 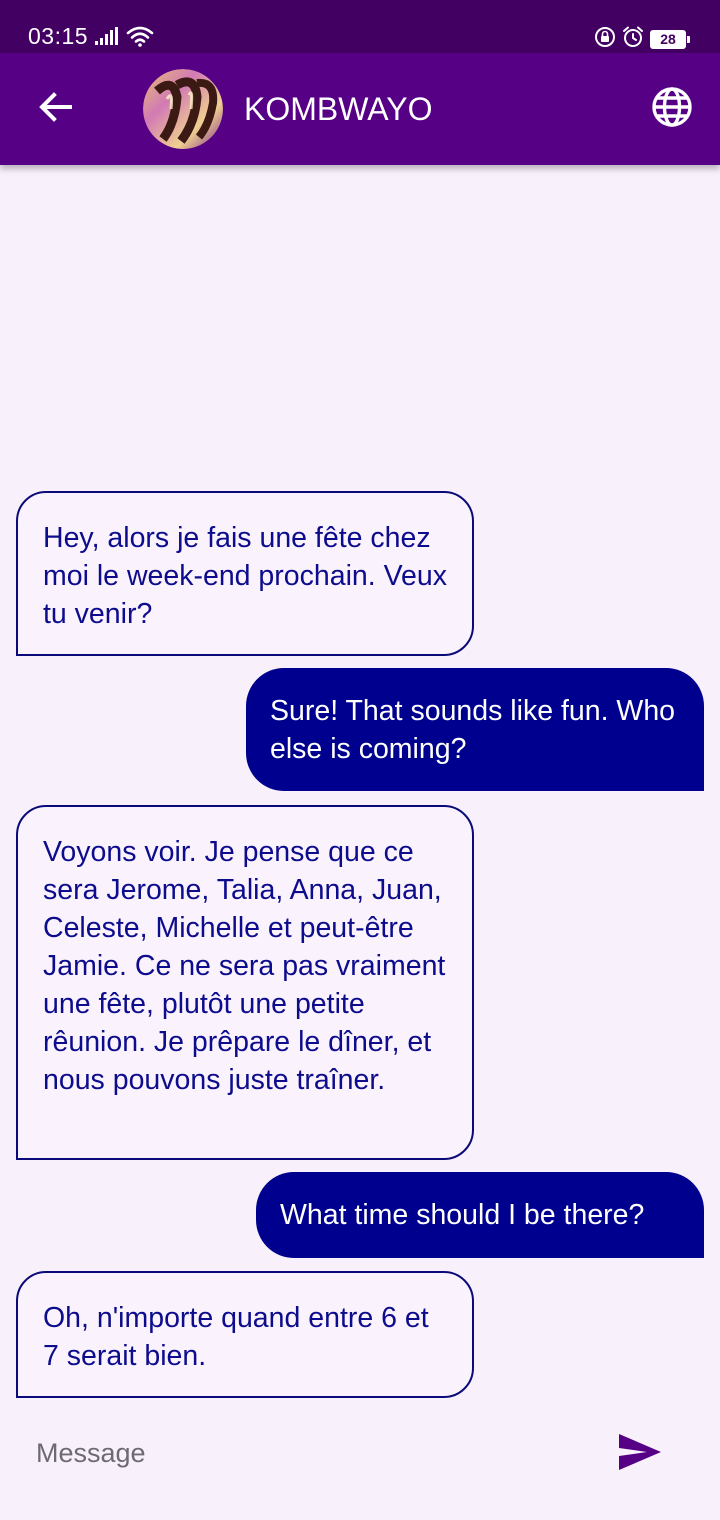 What do you see at coordinates (360, 26) in the screenshot?
I see `status-bar: 03:15 28` at bounding box center [360, 26].